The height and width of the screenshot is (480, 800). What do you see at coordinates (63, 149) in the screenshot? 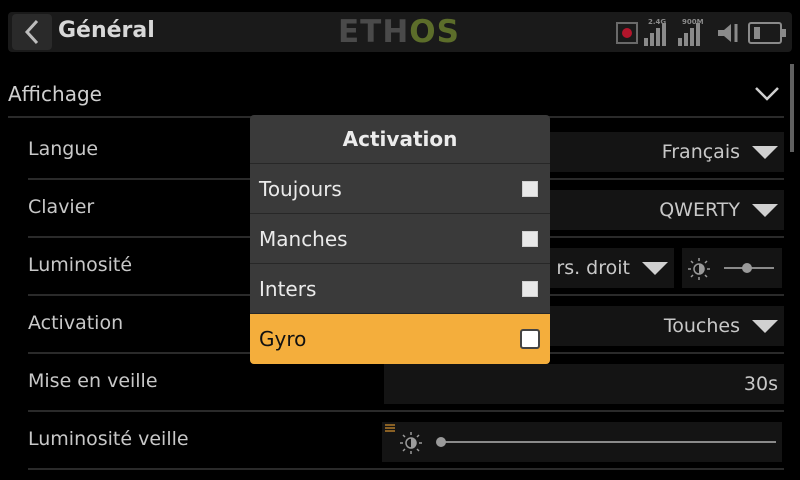
I see `row-label: Langue` at bounding box center [63, 149].